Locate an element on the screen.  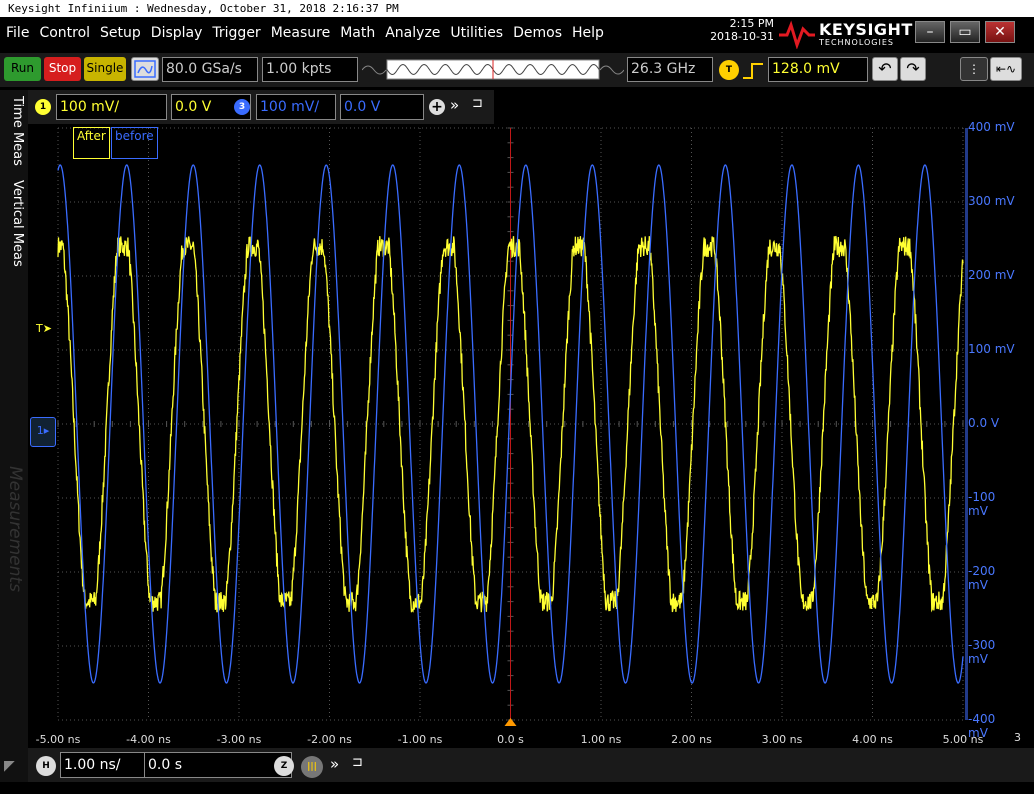
ch1-scale-field: 100 mV/ is located at coordinates (111, 107).